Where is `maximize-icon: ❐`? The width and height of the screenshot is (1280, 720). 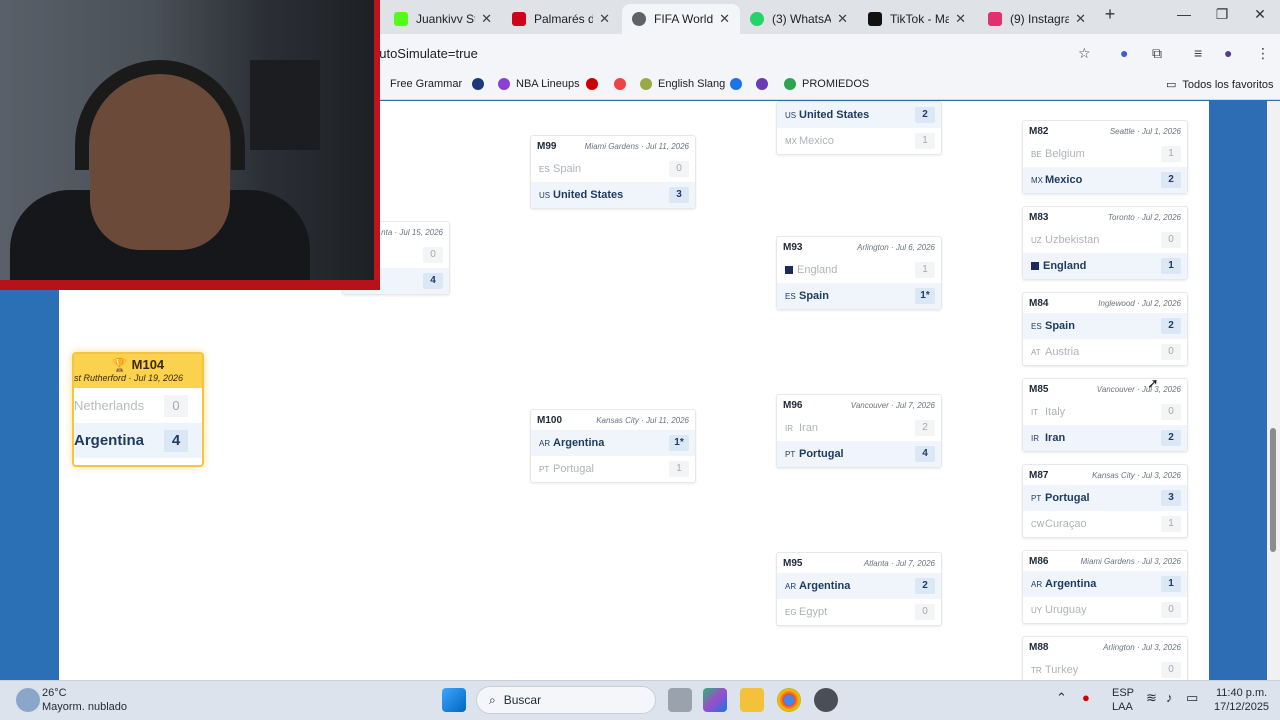
maximize-icon: ❐ is located at coordinates (1222, 14).